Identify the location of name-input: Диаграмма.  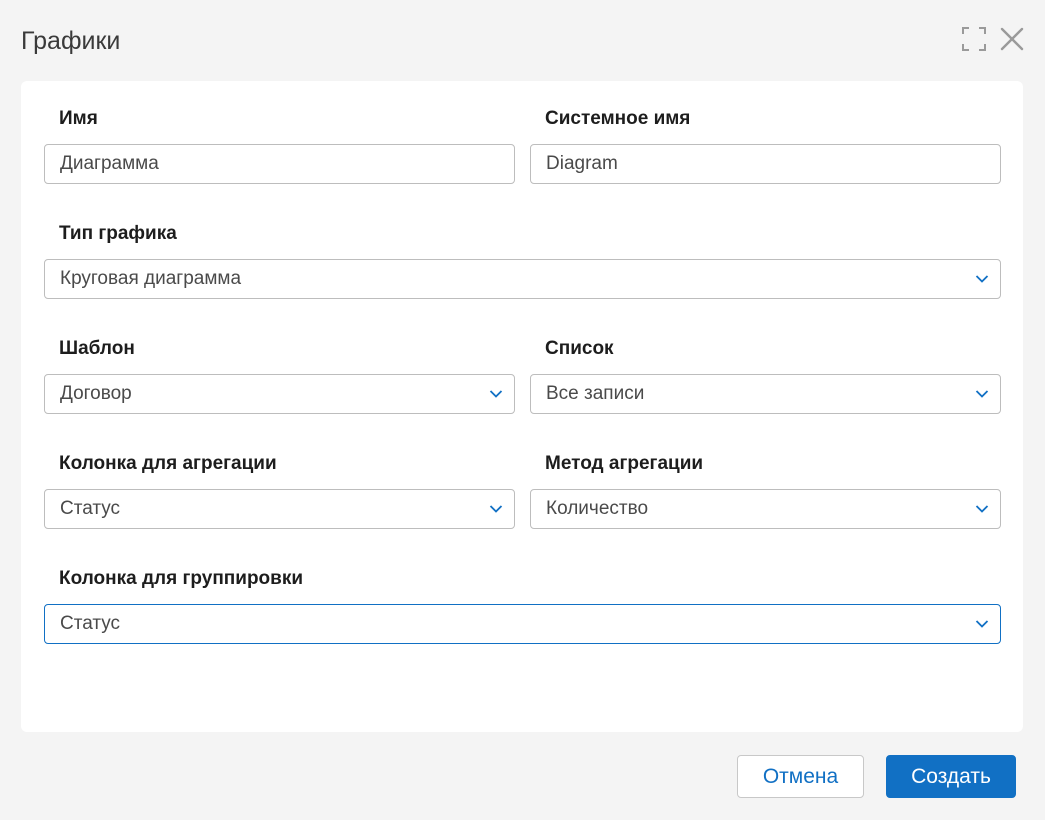
(279, 164).